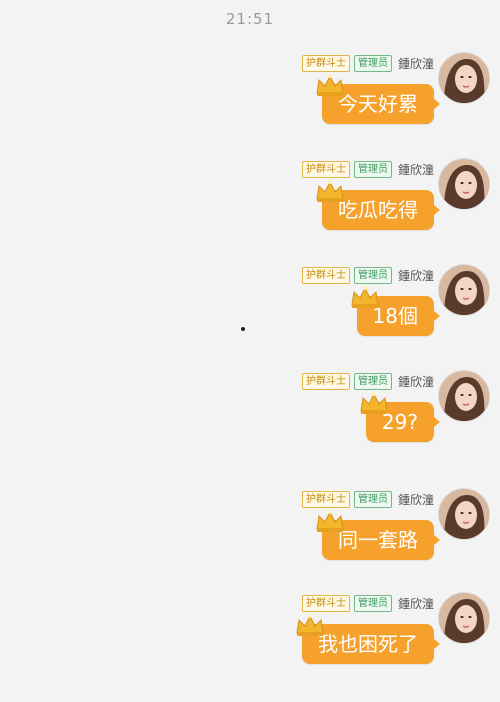 Image resolution: width=500 pixels, height=702 pixels. What do you see at coordinates (250, 19) in the screenshot?
I see `timestamp: 21:51` at bounding box center [250, 19].